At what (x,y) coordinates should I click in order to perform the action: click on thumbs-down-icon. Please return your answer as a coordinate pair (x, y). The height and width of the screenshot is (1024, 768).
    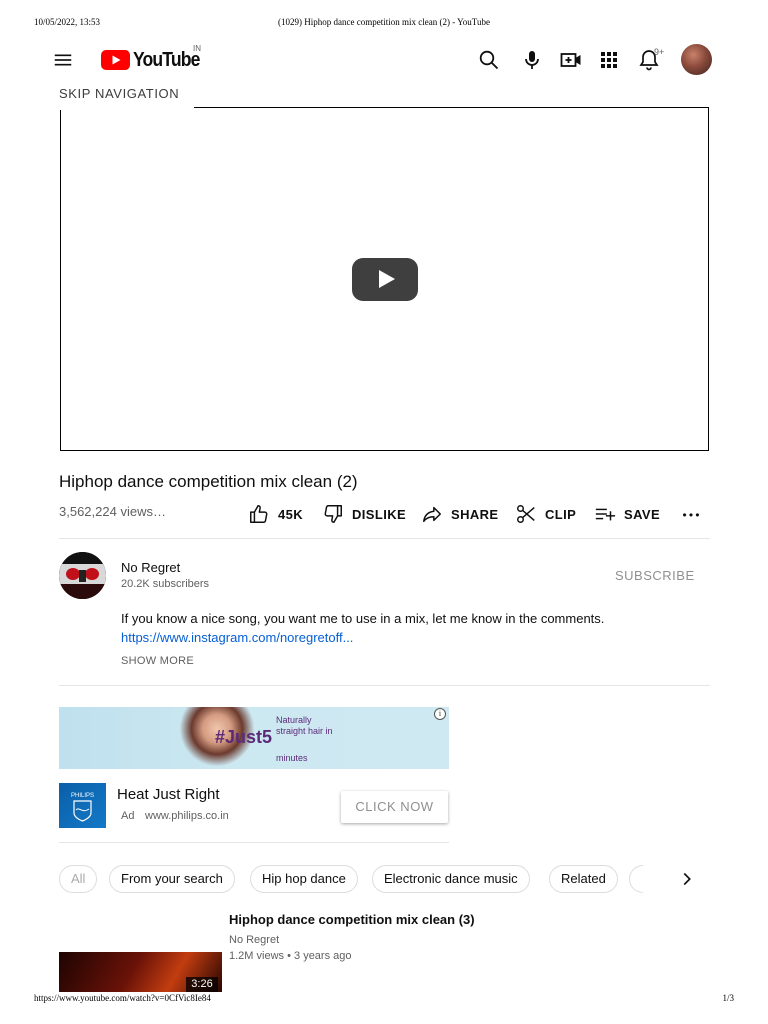
    Looking at the image, I should click on (333, 514).